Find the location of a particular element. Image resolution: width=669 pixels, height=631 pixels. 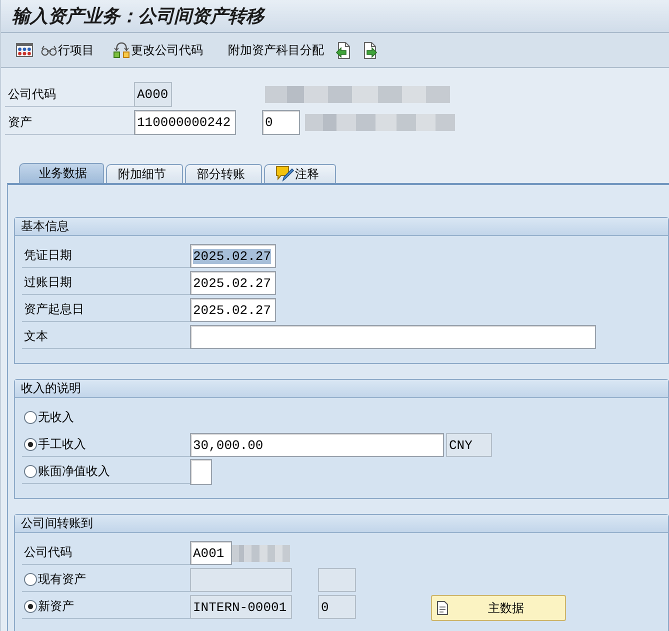

asset-number-field is located at coordinates (241, 580).